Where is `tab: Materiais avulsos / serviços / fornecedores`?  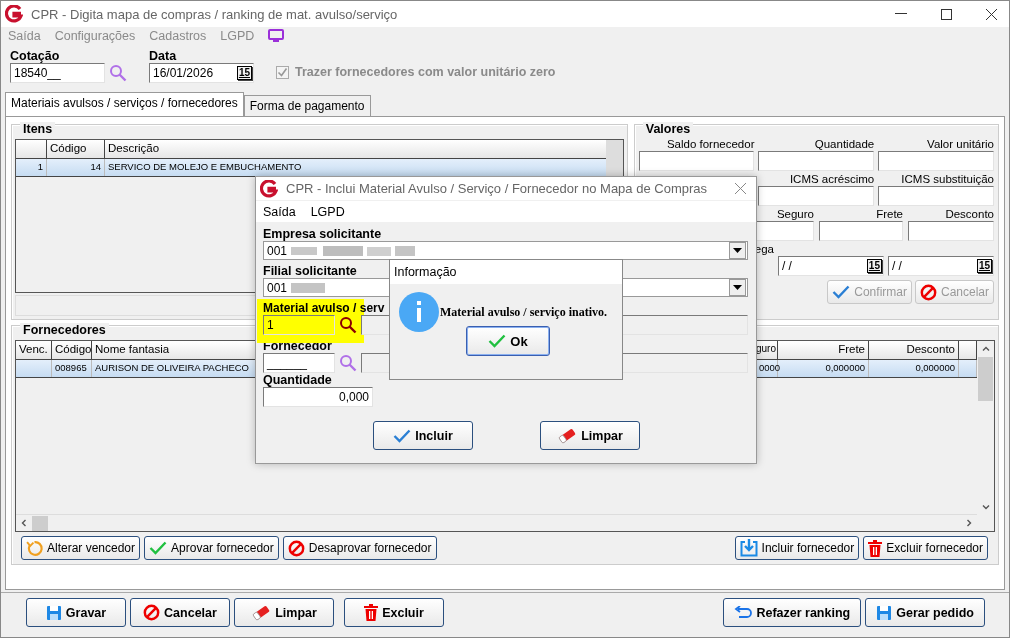 tab: Materiais avulsos / serviços / fornecedores is located at coordinates (124, 104).